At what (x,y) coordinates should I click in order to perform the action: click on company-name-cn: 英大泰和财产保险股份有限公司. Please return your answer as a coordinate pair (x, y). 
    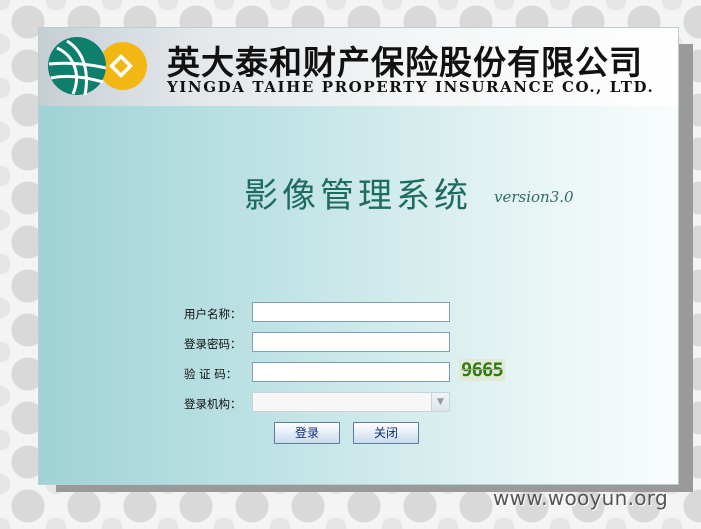
    Looking at the image, I should click on (405, 62).